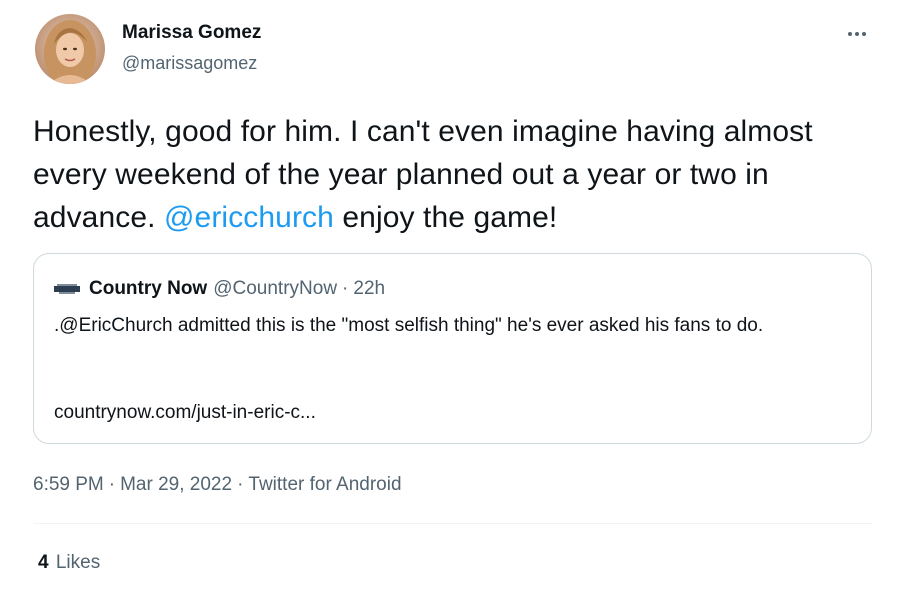  What do you see at coordinates (148, 289) in the screenshot?
I see `quoted-author-name: Country Now` at bounding box center [148, 289].